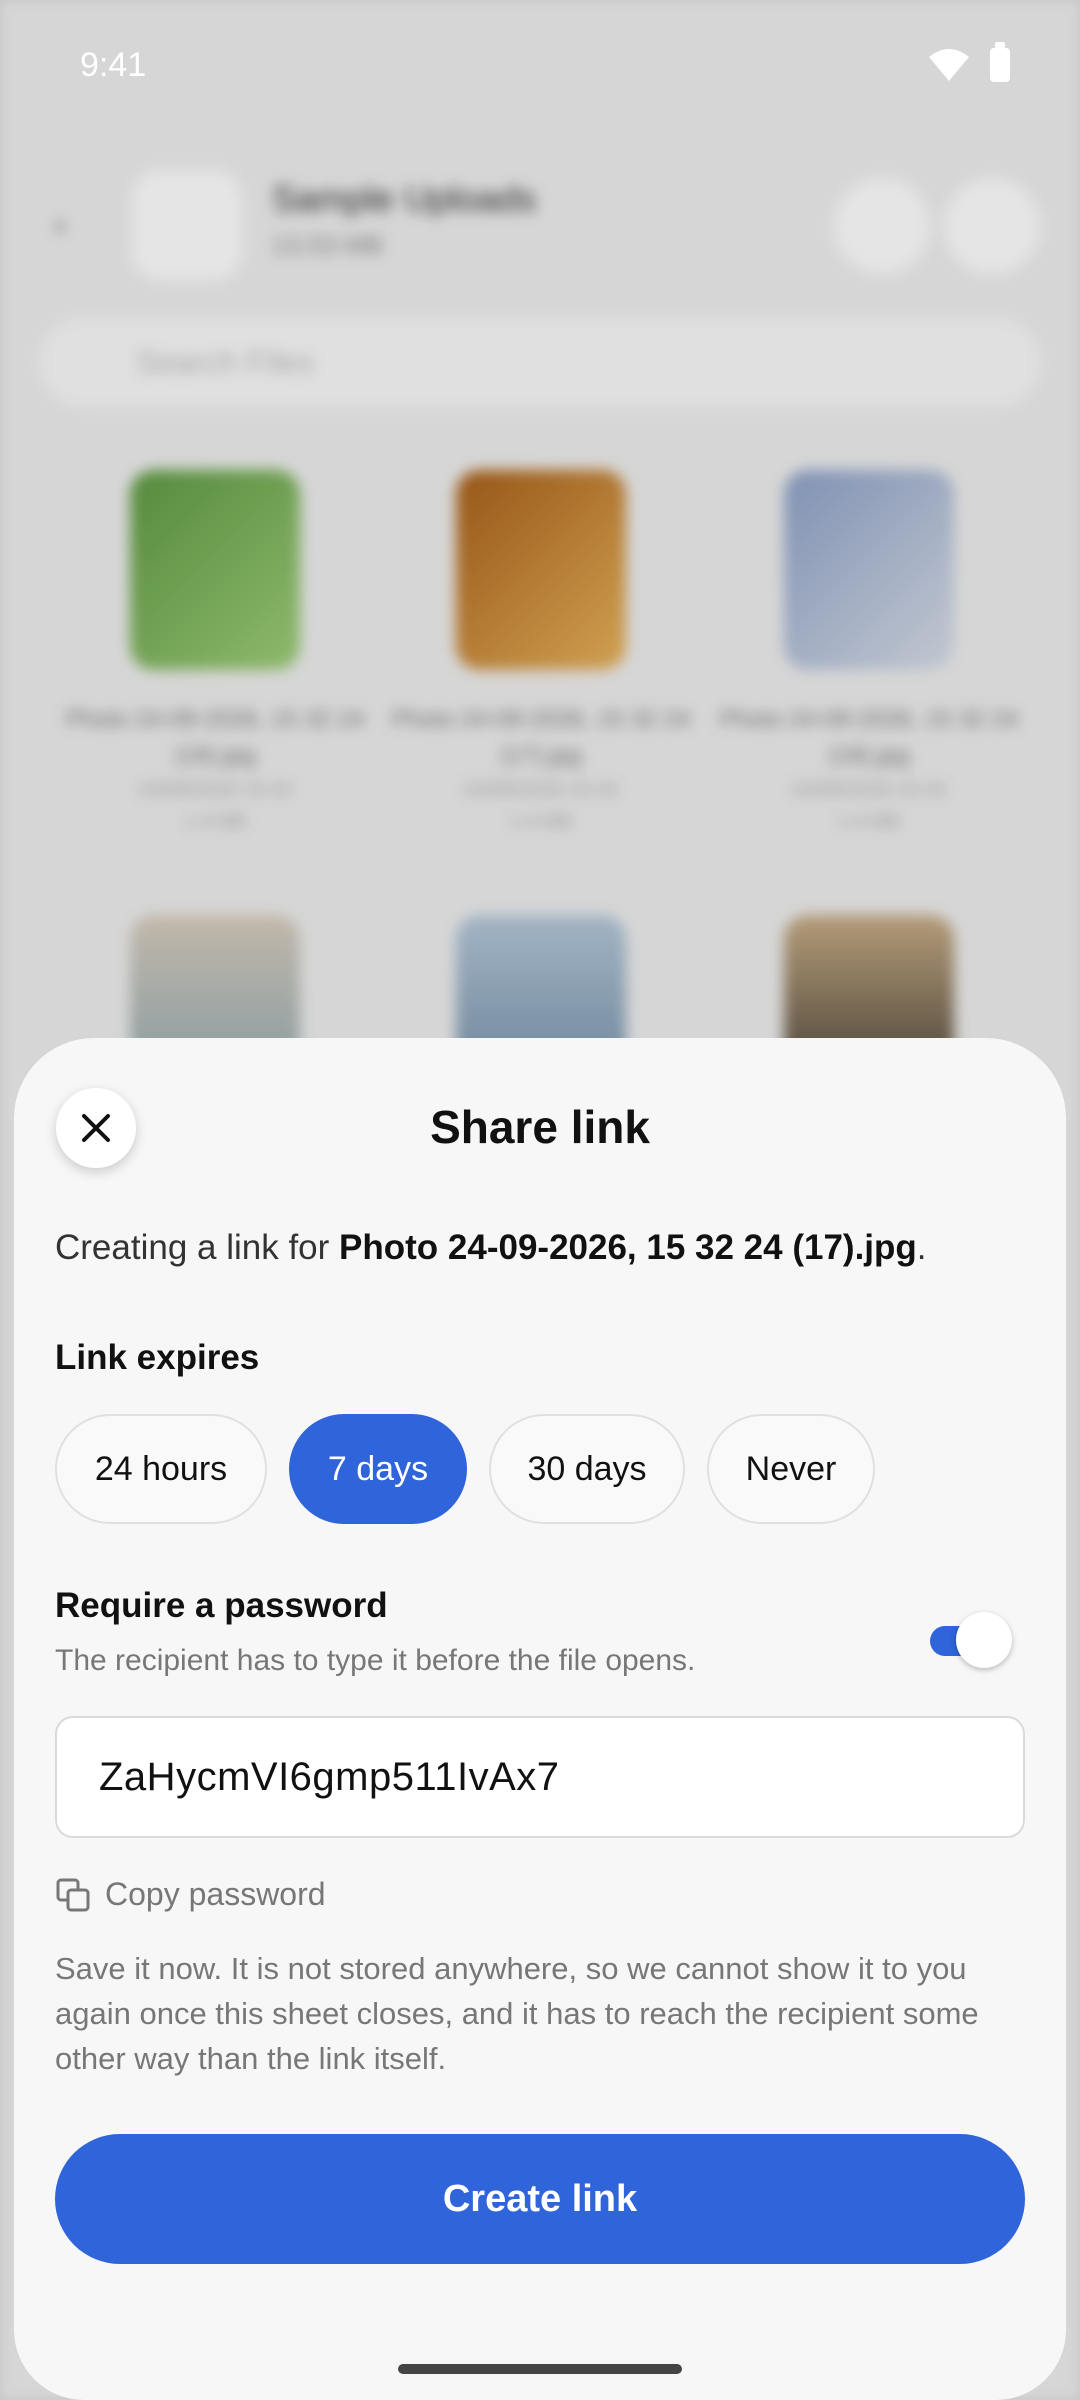 The height and width of the screenshot is (2400, 1080). I want to click on password-label: Require a password, so click(221, 1605).